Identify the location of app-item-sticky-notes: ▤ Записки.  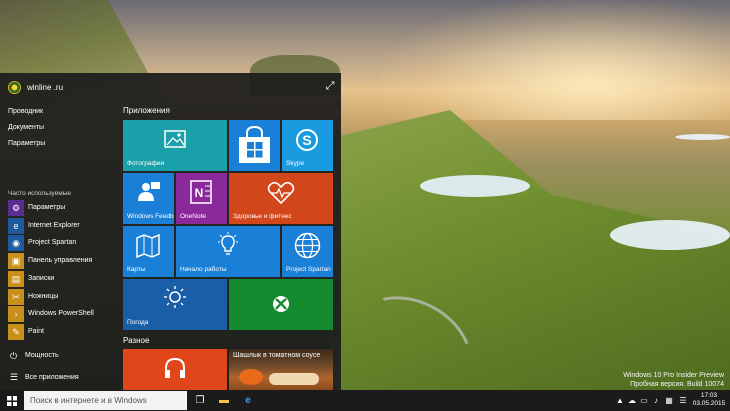
(61, 279).